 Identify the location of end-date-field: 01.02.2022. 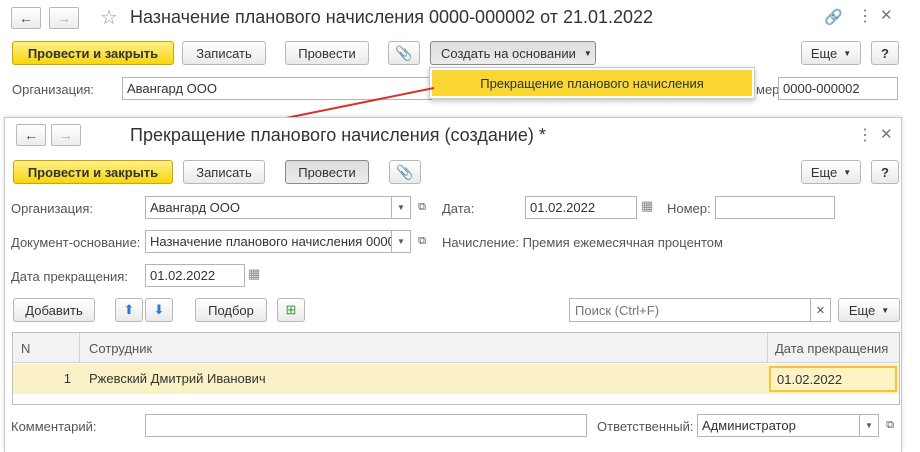
(195, 275).